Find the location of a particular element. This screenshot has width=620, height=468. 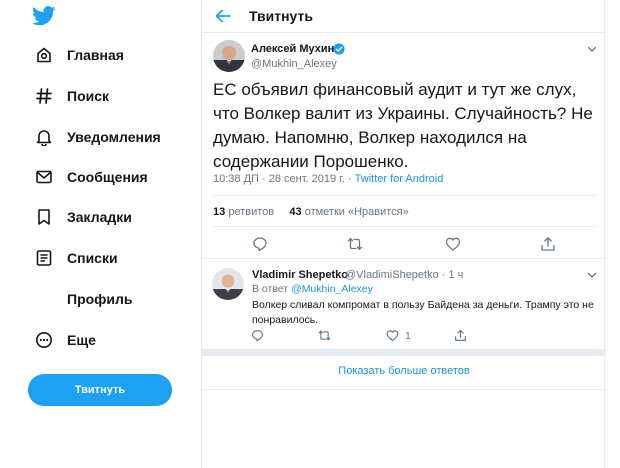

tweet-author-handle: @Mukhin_Alexey is located at coordinates (294, 64).